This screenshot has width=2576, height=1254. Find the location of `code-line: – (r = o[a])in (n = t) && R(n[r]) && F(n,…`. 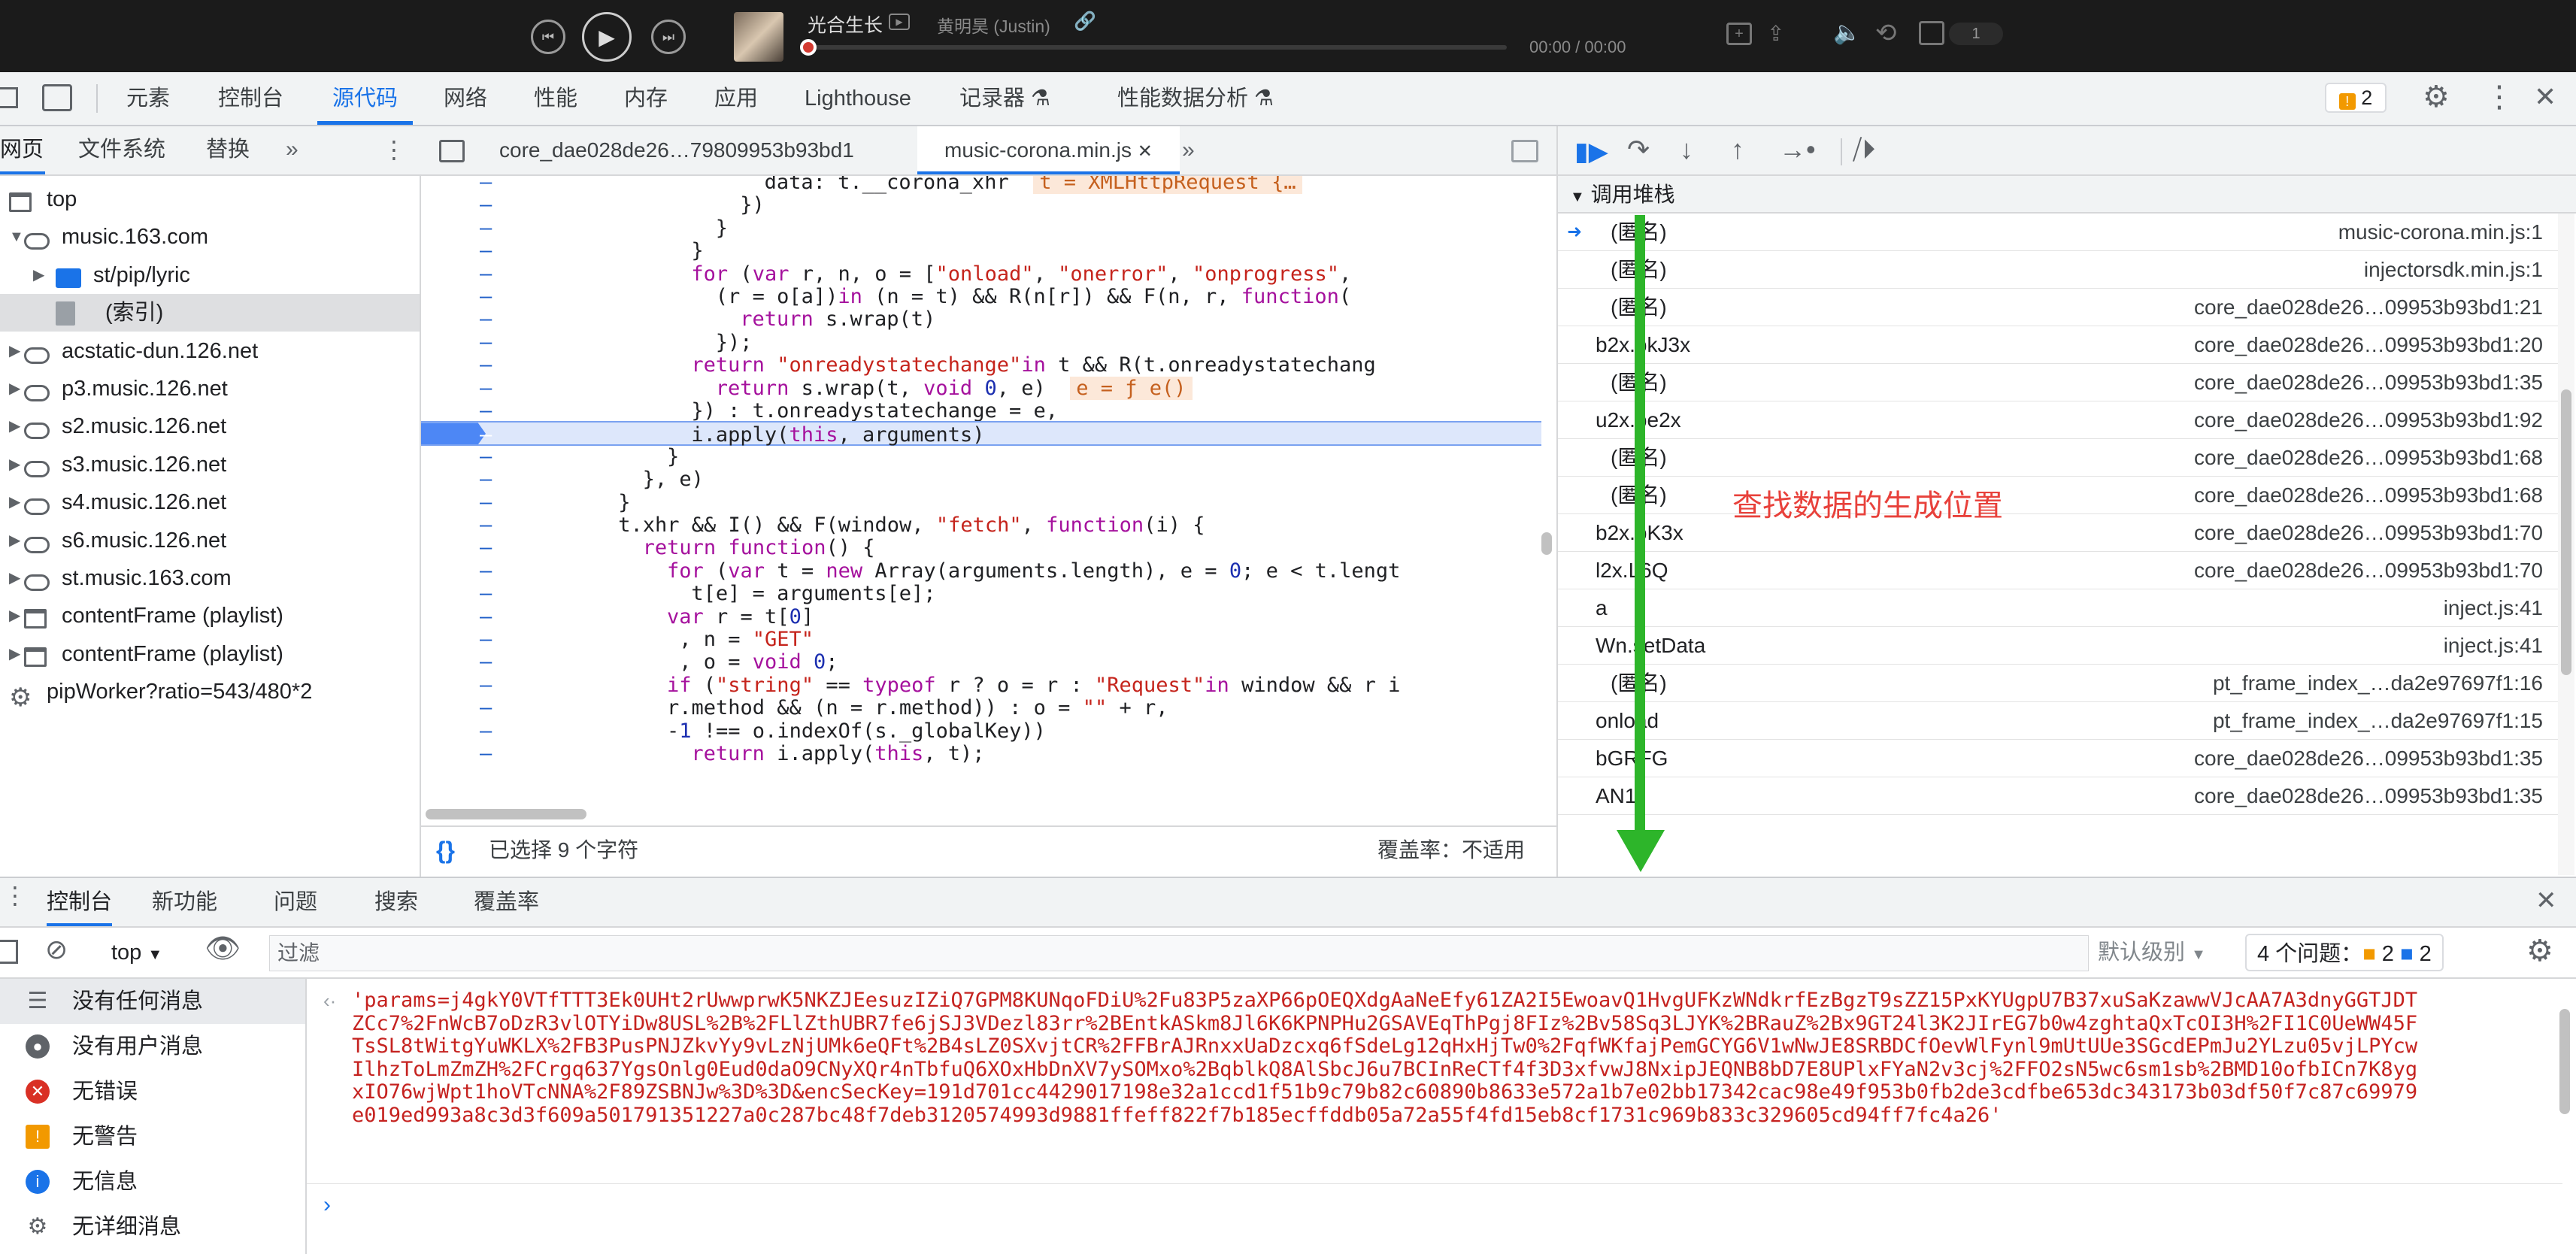

code-line: – (r = o[a])in (n = t) && R(n[r]) && F(n,… is located at coordinates (981, 296).